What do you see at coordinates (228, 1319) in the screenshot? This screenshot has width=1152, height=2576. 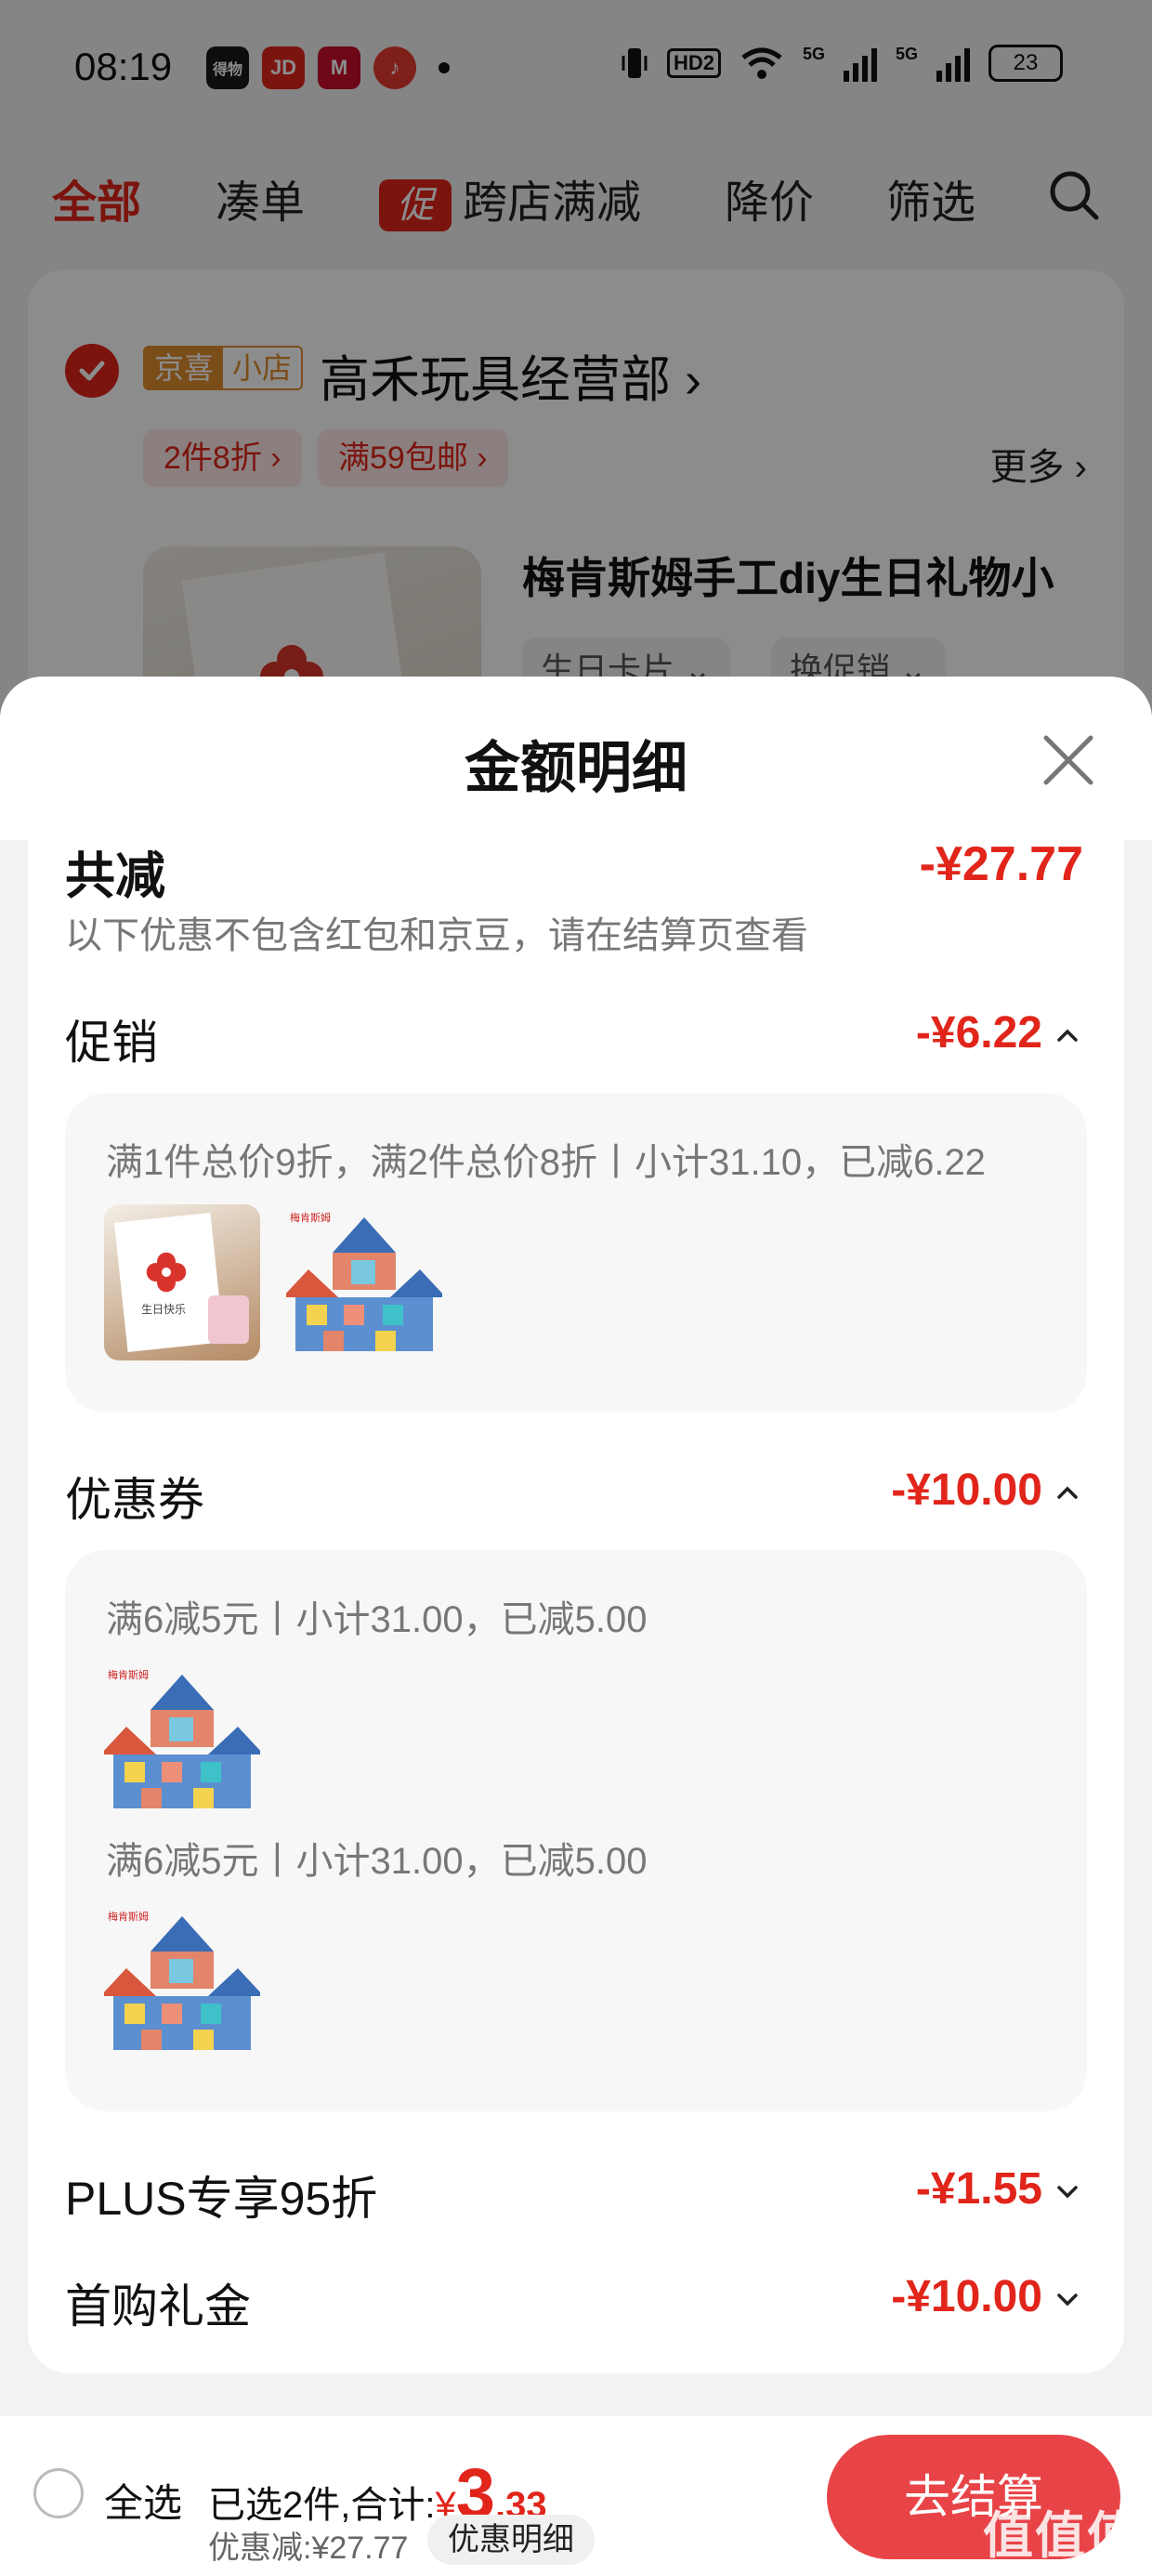 I see `cake-icon` at bounding box center [228, 1319].